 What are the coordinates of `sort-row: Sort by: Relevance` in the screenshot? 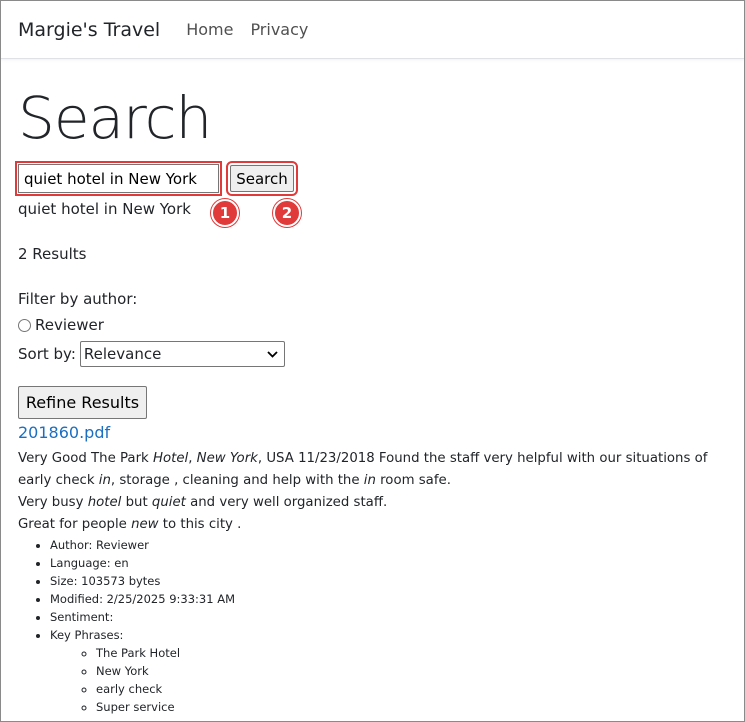 It's located at (151, 354).